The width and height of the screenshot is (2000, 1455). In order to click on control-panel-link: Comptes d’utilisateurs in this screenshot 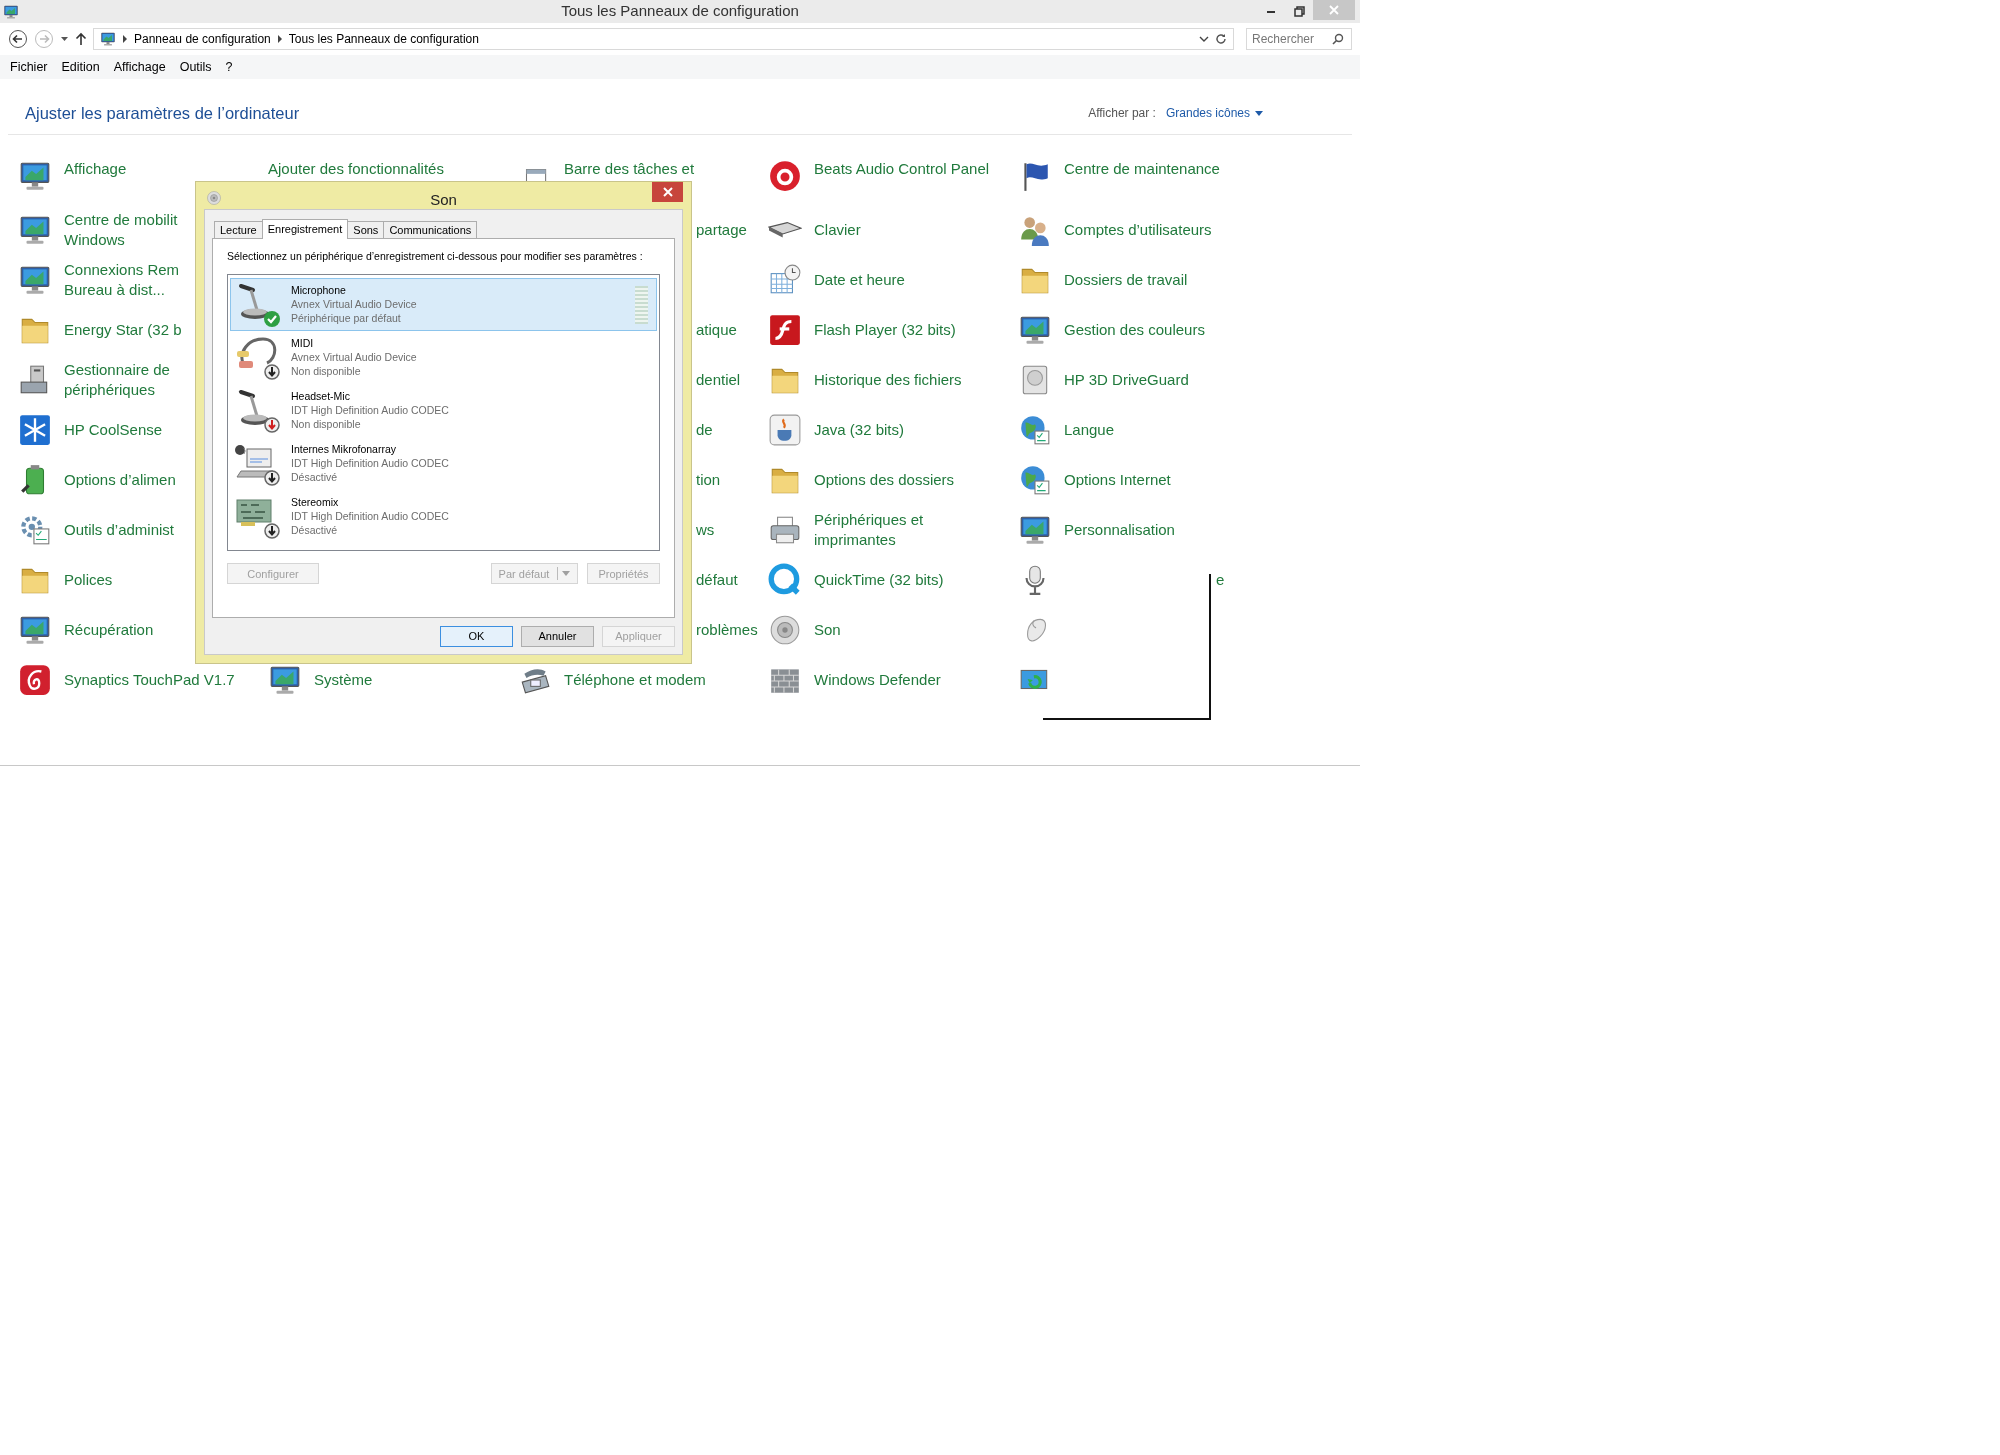, I will do `click(1138, 230)`.